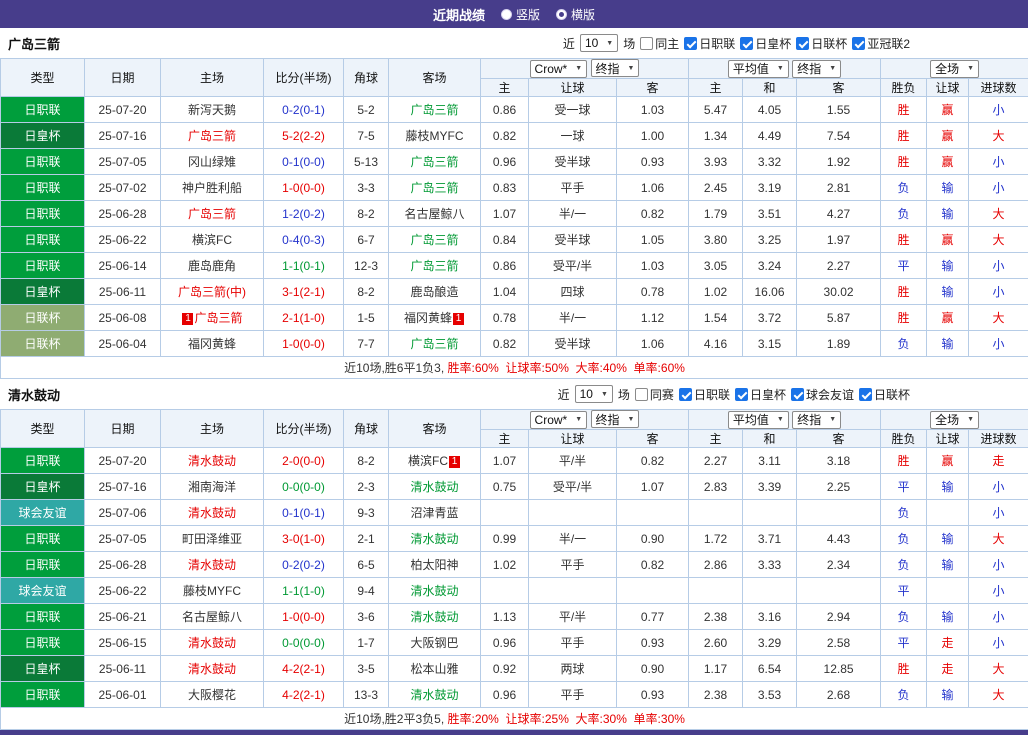 The height and width of the screenshot is (735, 1028). What do you see at coordinates (212, 487) in the screenshot?
I see `home-team: 湘南海洋` at bounding box center [212, 487].